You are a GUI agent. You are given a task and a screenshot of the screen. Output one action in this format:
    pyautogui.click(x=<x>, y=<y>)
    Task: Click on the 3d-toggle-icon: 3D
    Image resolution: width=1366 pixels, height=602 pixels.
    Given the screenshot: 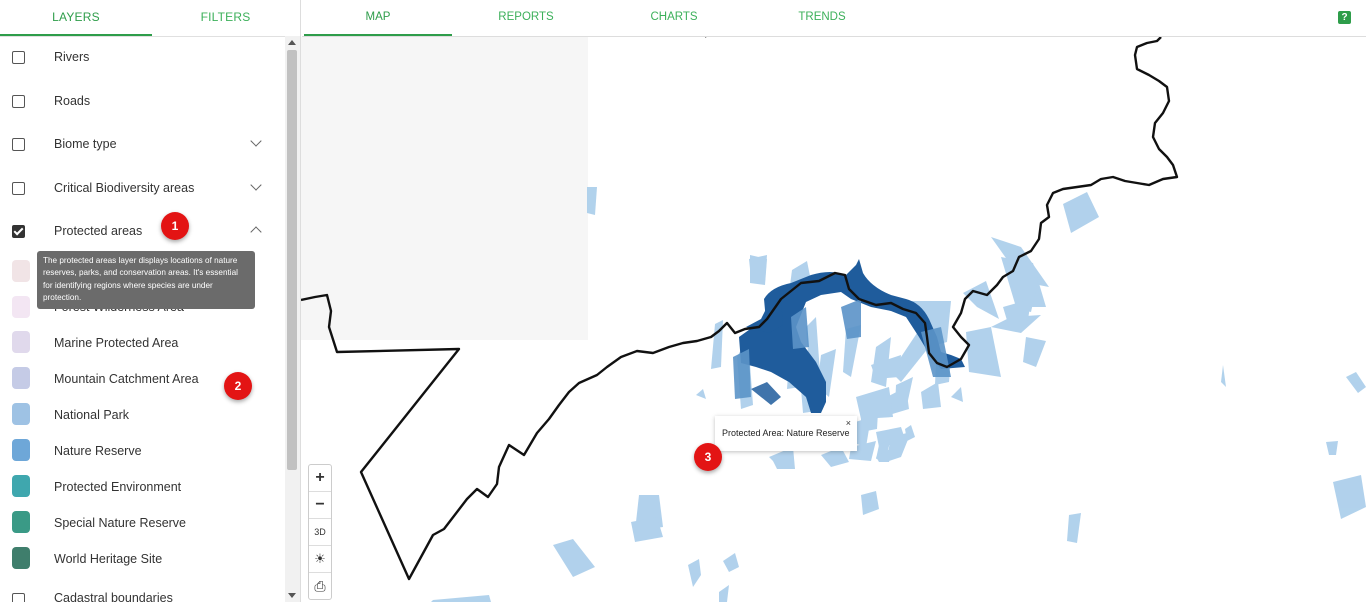 What is the action you would take?
    pyautogui.click(x=320, y=532)
    